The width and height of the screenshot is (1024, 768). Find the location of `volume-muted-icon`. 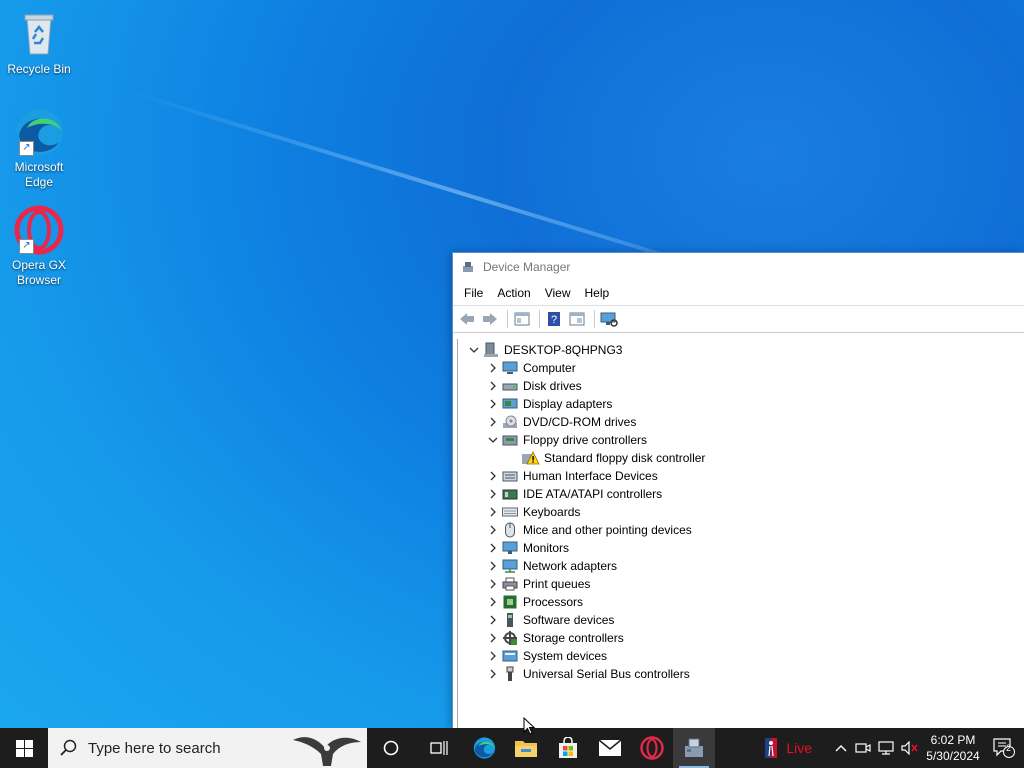

volume-muted-icon is located at coordinates (909, 748).